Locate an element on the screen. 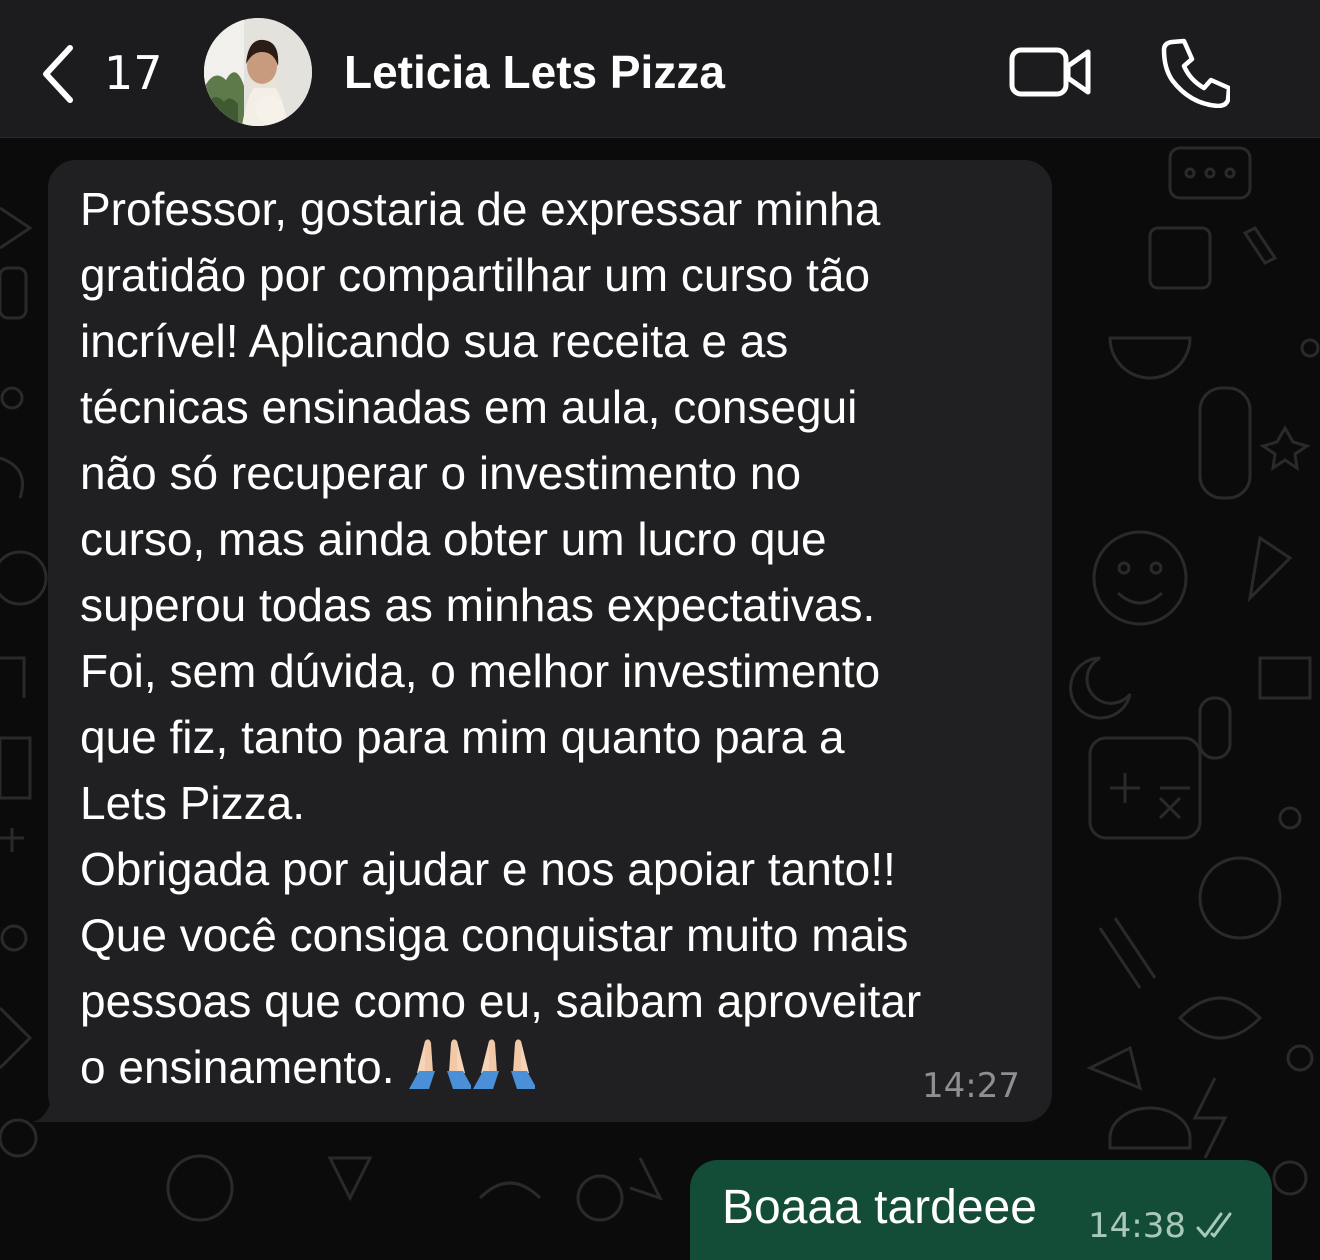  unread-count: 17 is located at coordinates (133, 73).